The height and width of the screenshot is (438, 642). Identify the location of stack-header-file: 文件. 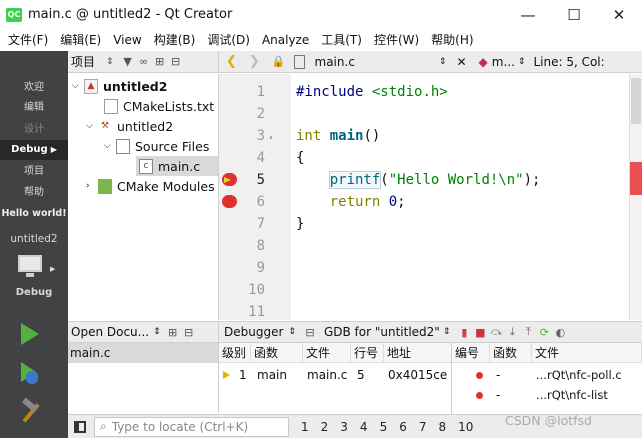
(327, 353).